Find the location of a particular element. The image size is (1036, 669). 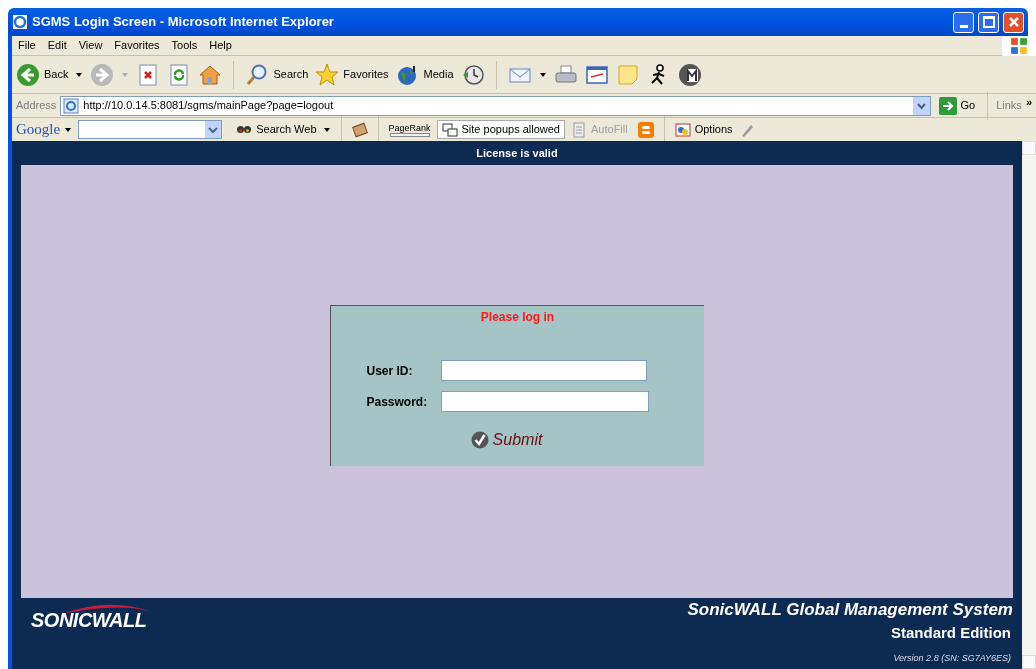

maximize-button is located at coordinates (988, 22).